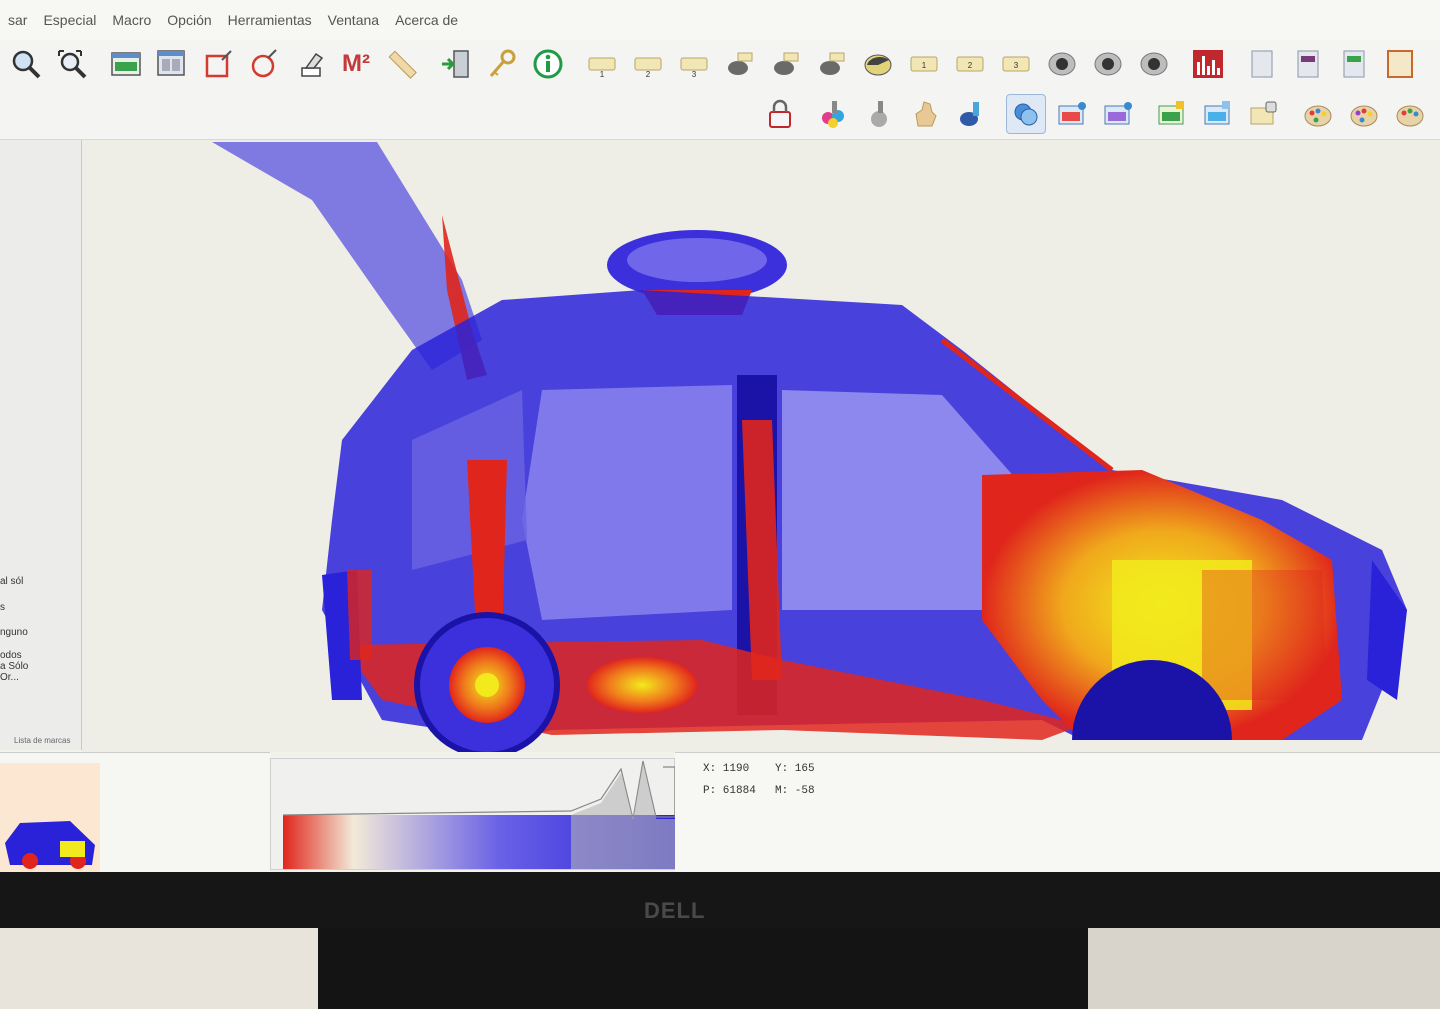  Describe the element at coordinates (834, 114) in the screenshot. I see `palette-color-icon` at that location.